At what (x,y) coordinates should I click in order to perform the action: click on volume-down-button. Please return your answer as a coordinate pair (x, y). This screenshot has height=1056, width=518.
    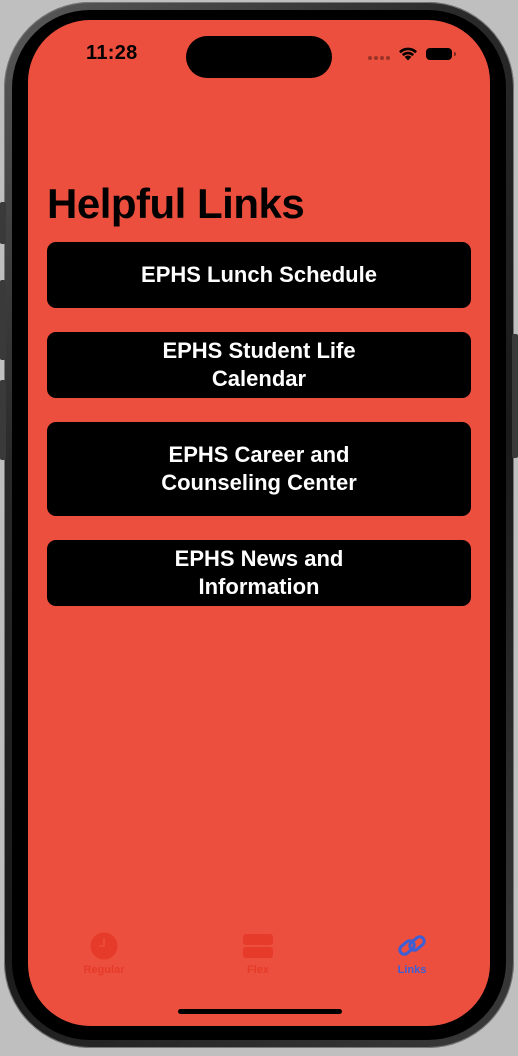
    Looking at the image, I should click on (3, 420).